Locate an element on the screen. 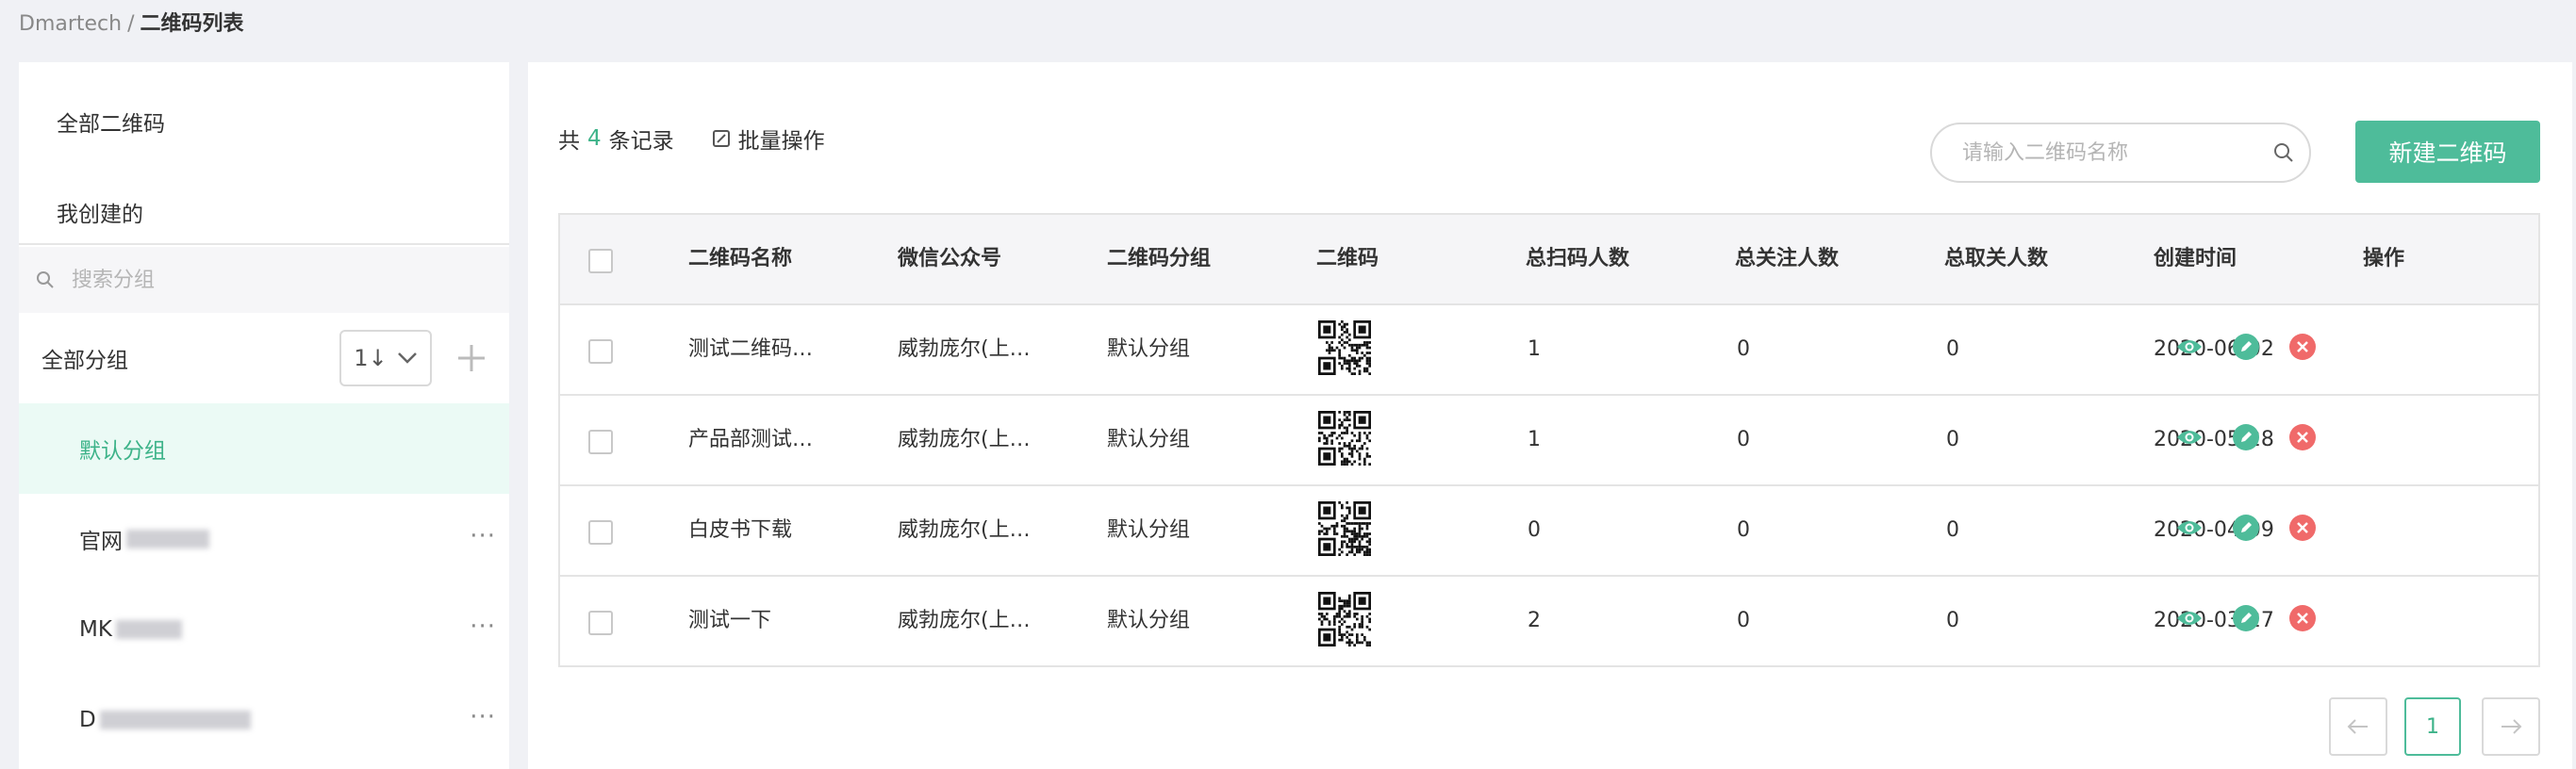  qr-search-input is located at coordinates (2117, 152).